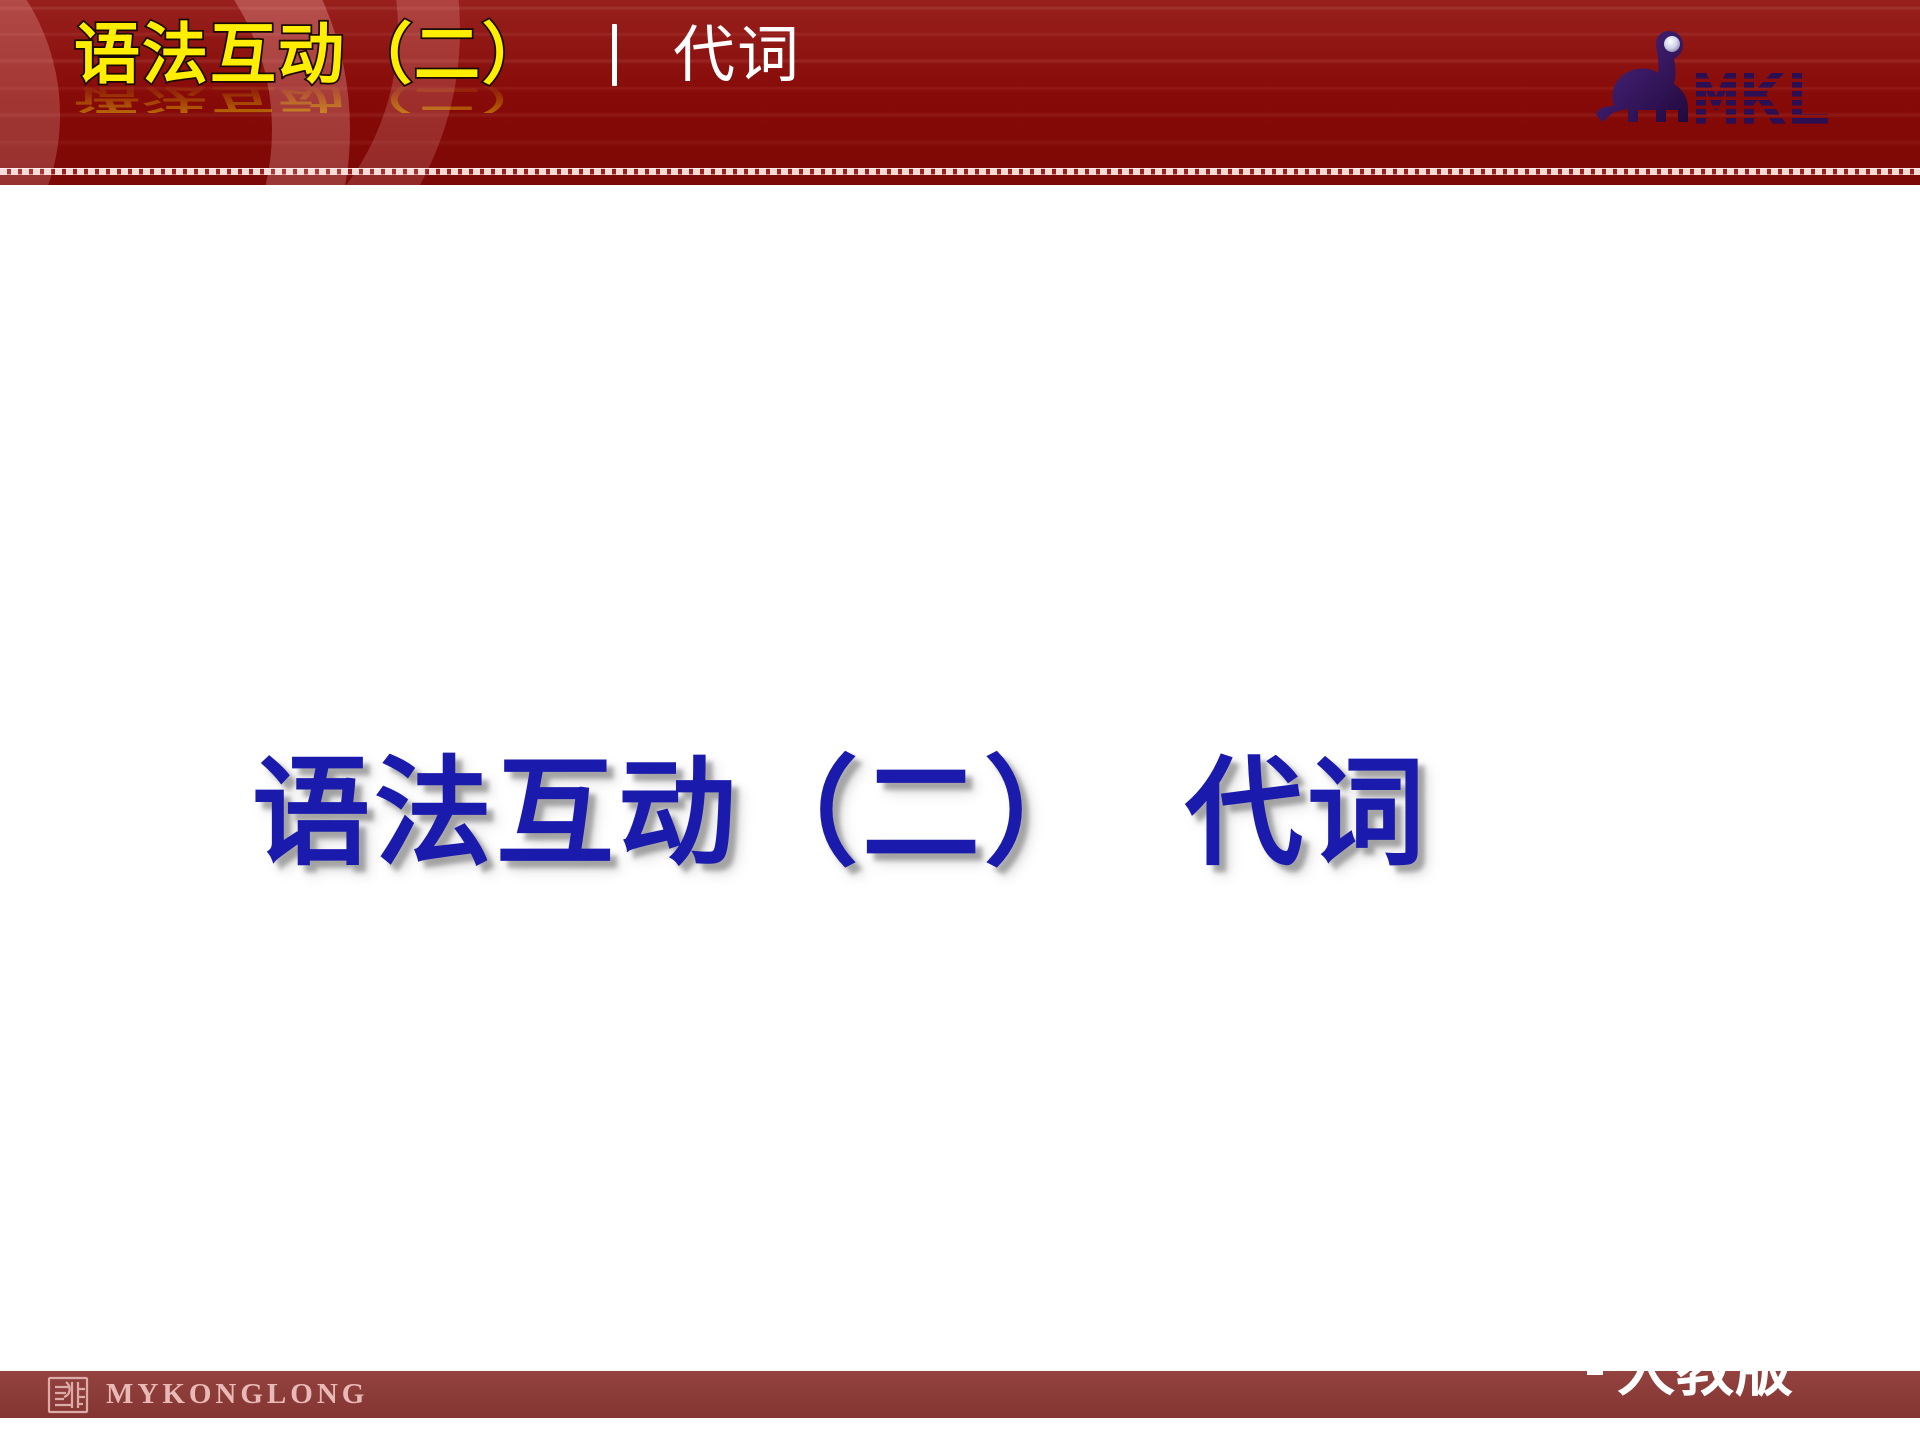 The image size is (1920, 1440). Describe the element at coordinates (1672, 44) in the screenshot. I see `dinosaur-eye` at that location.